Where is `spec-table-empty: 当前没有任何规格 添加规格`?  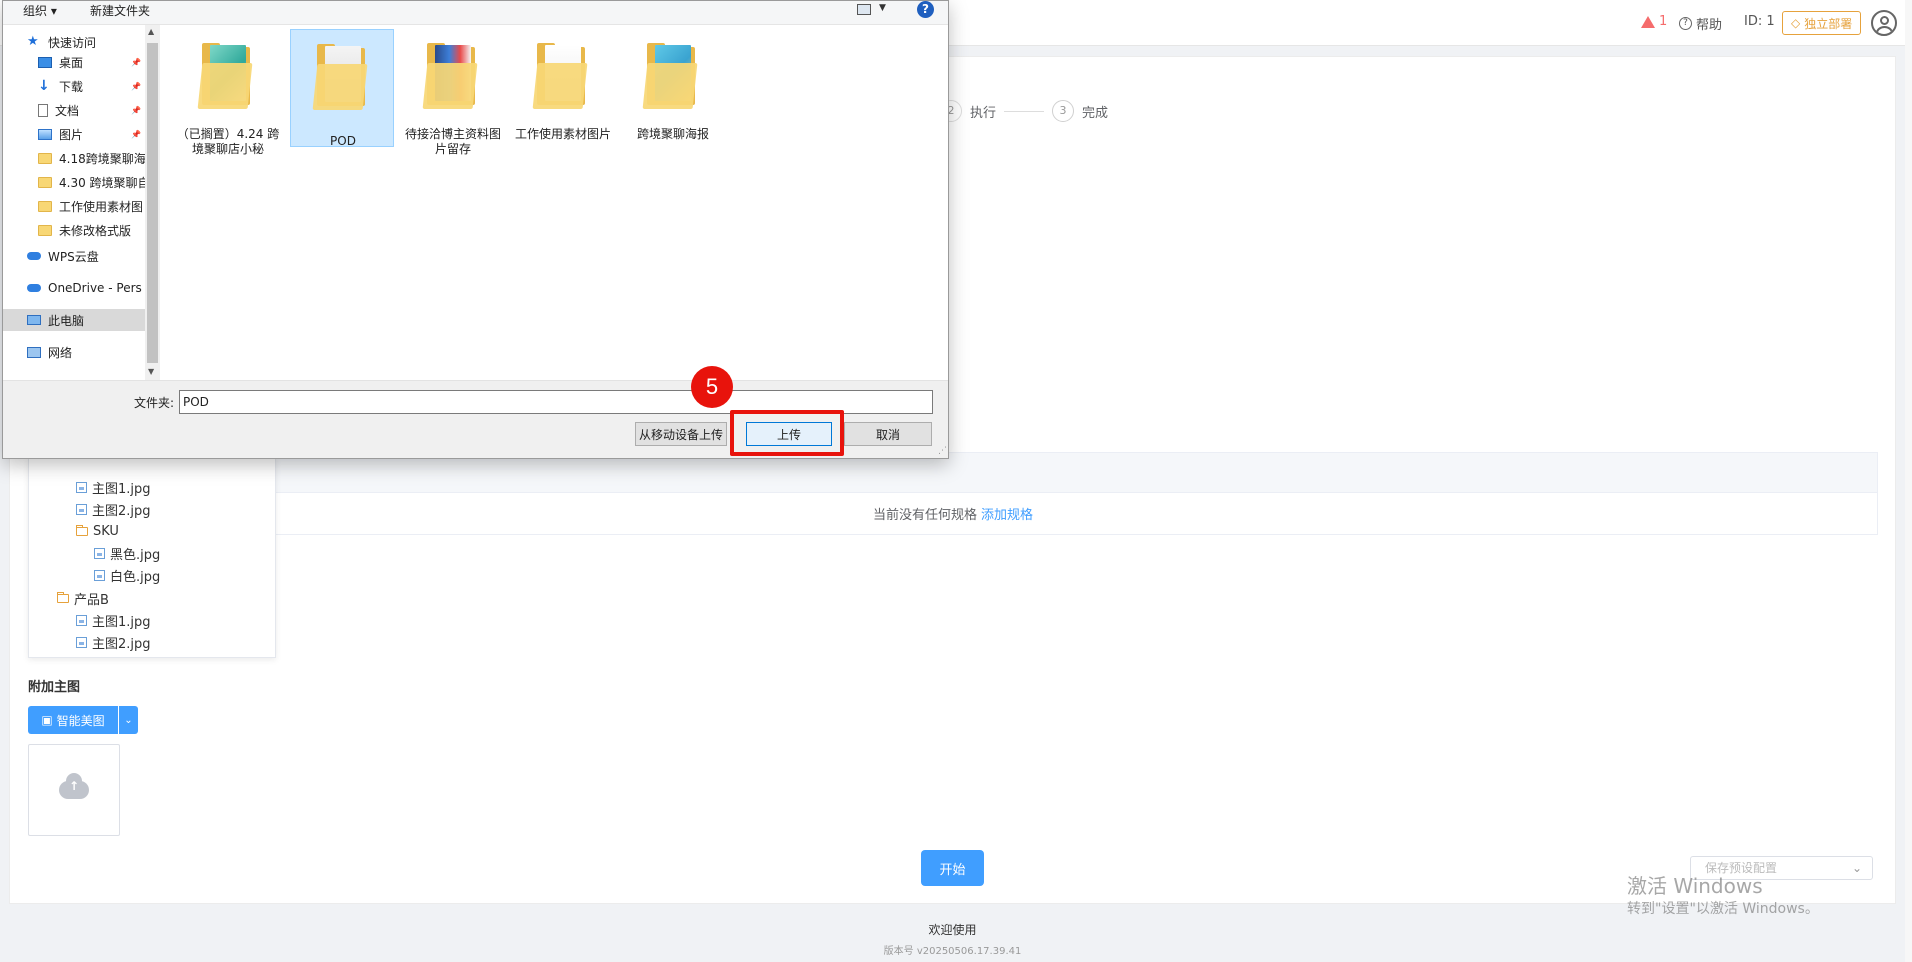 spec-table-empty: 当前没有任何规格 添加规格 is located at coordinates (953, 514).